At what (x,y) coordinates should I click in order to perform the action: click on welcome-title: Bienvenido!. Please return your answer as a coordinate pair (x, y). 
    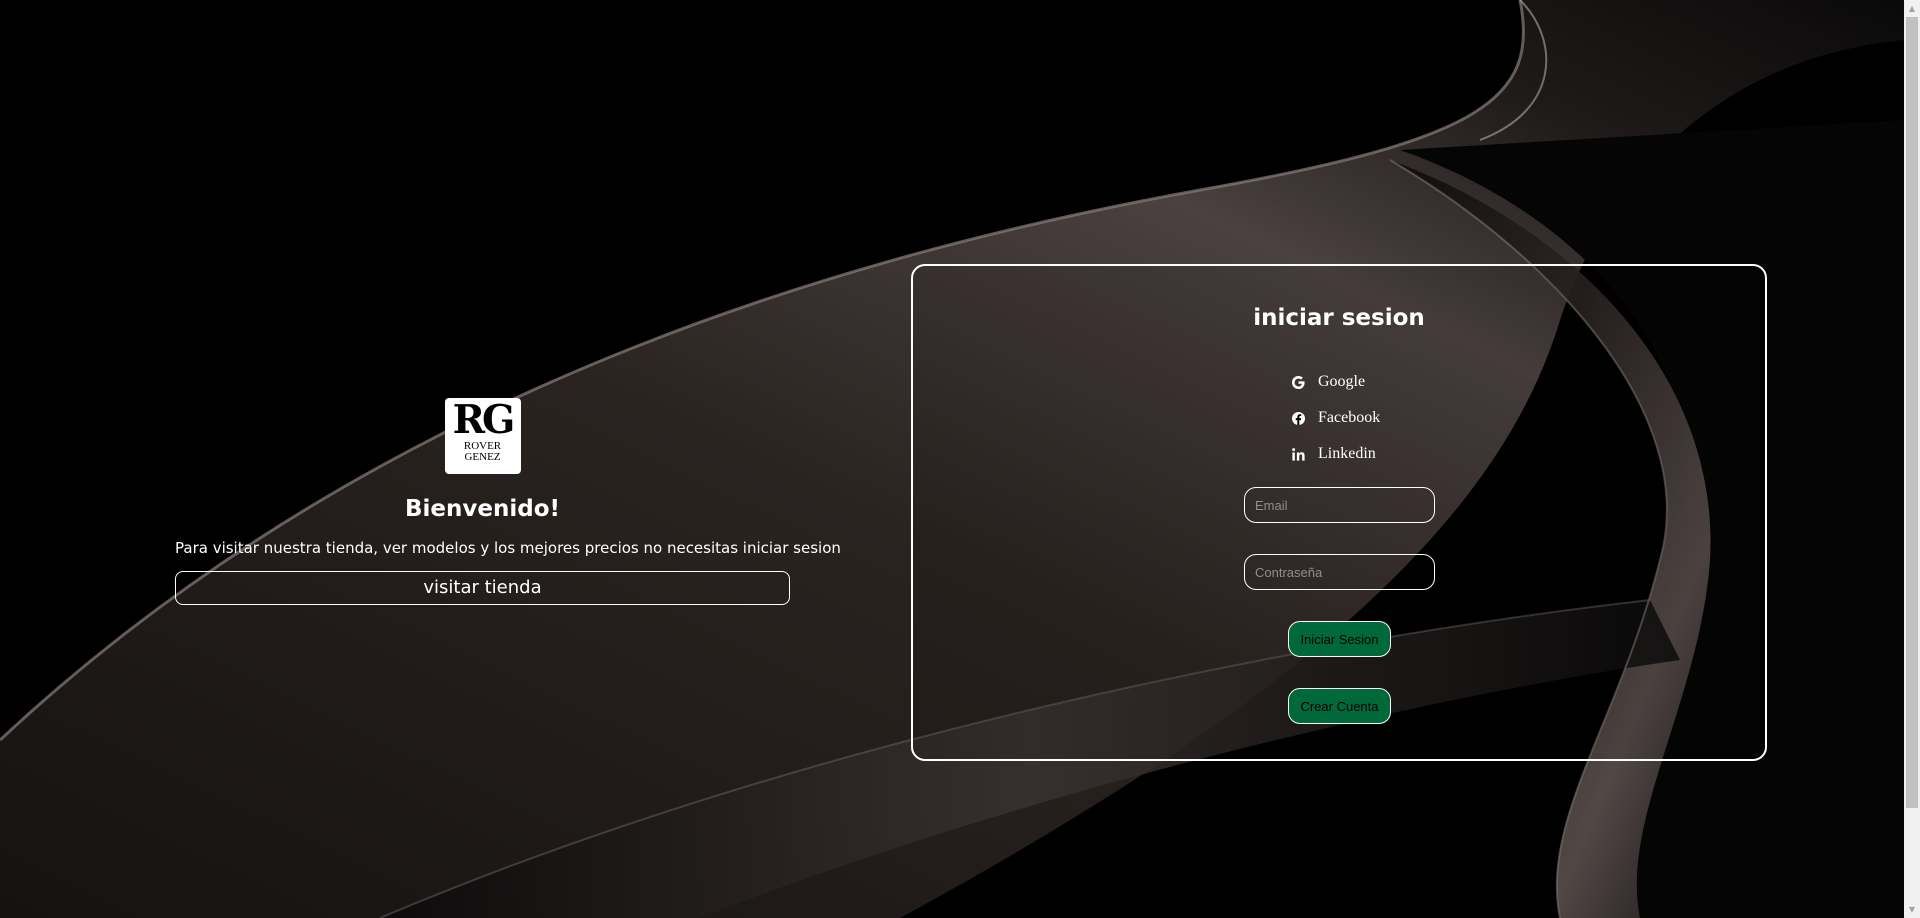
    Looking at the image, I should click on (482, 509).